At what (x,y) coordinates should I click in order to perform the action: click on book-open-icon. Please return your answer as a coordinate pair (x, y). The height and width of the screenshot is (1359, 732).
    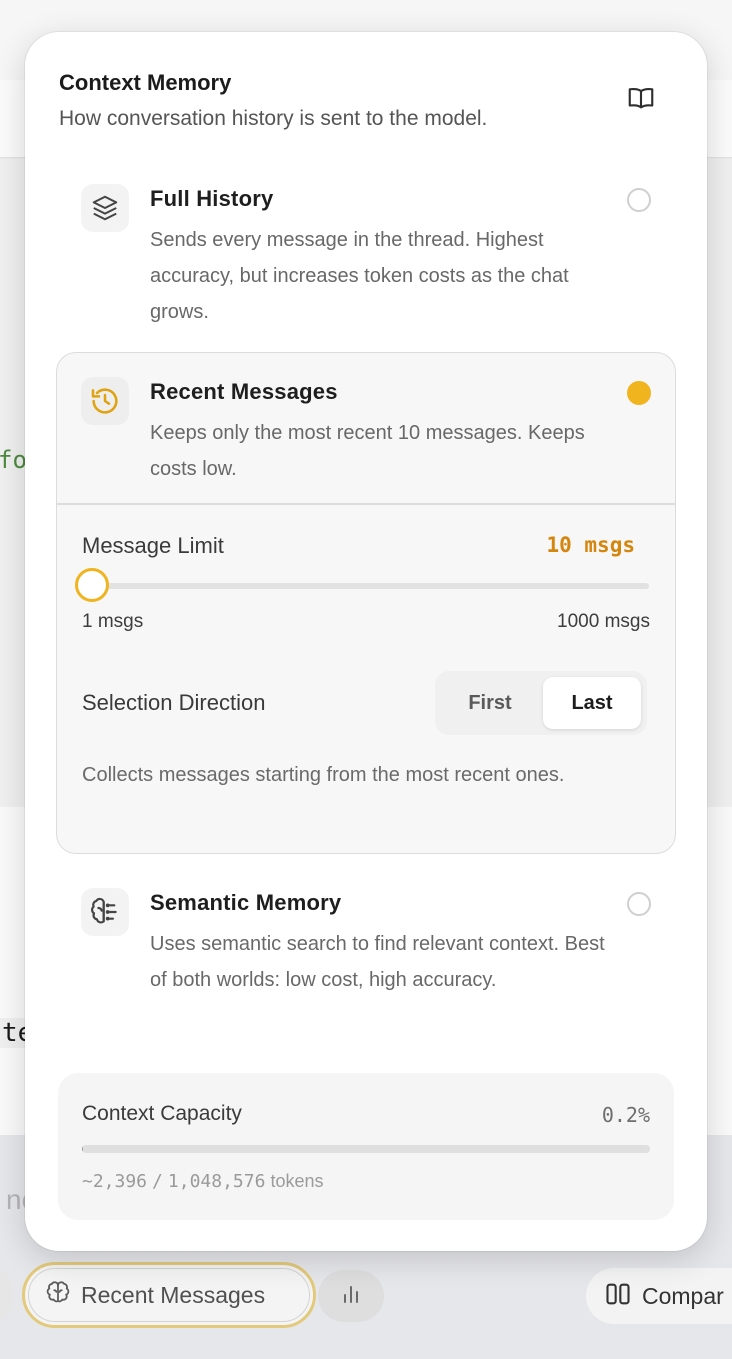
    Looking at the image, I should click on (641, 100).